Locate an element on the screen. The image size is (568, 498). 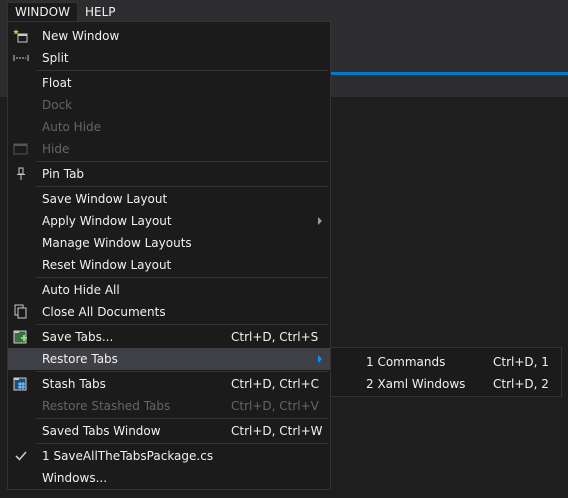
auto-hide-label: Auto Hide is located at coordinates (72, 127).